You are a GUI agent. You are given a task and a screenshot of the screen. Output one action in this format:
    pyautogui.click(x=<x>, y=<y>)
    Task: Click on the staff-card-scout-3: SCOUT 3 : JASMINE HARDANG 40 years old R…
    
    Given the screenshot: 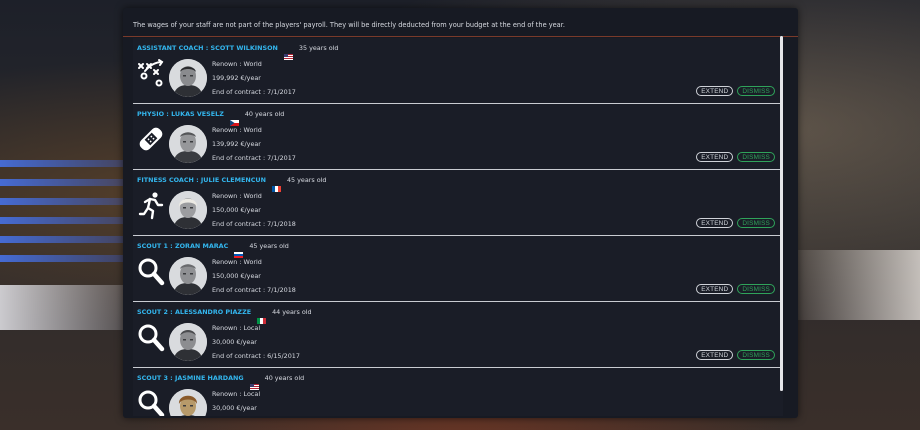 What is the action you would take?
    pyautogui.click(x=458, y=392)
    